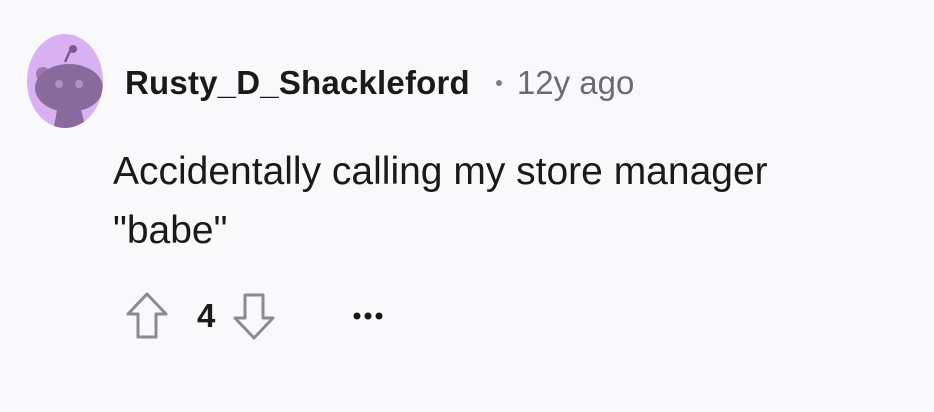 This screenshot has height=412, width=934. I want to click on upvote-button, so click(147, 316).